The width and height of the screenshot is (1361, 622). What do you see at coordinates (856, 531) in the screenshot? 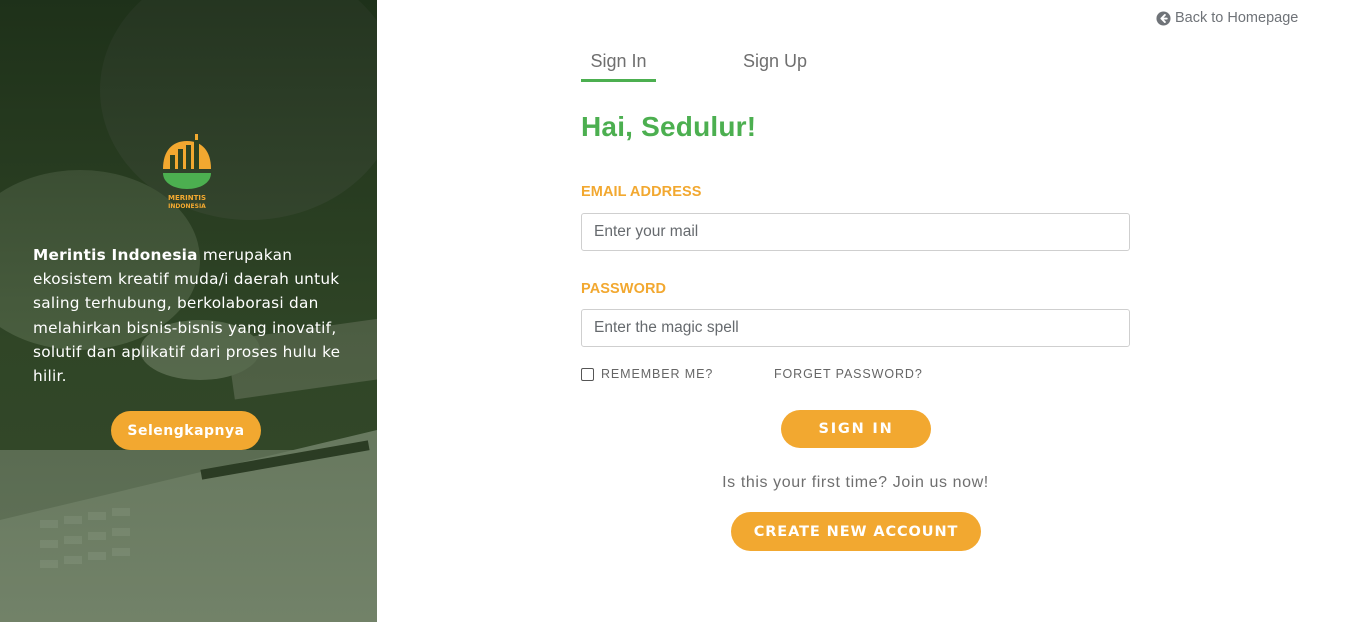
I see `create-account-button: CREATE NEW ACCOUNT` at bounding box center [856, 531].